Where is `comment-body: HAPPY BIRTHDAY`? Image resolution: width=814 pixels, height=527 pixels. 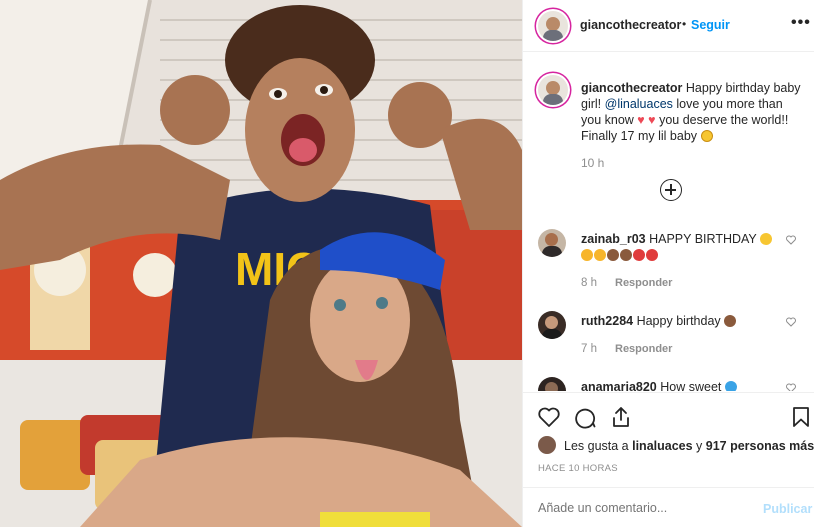 comment-body: HAPPY BIRTHDAY is located at coordinates (703, 239).